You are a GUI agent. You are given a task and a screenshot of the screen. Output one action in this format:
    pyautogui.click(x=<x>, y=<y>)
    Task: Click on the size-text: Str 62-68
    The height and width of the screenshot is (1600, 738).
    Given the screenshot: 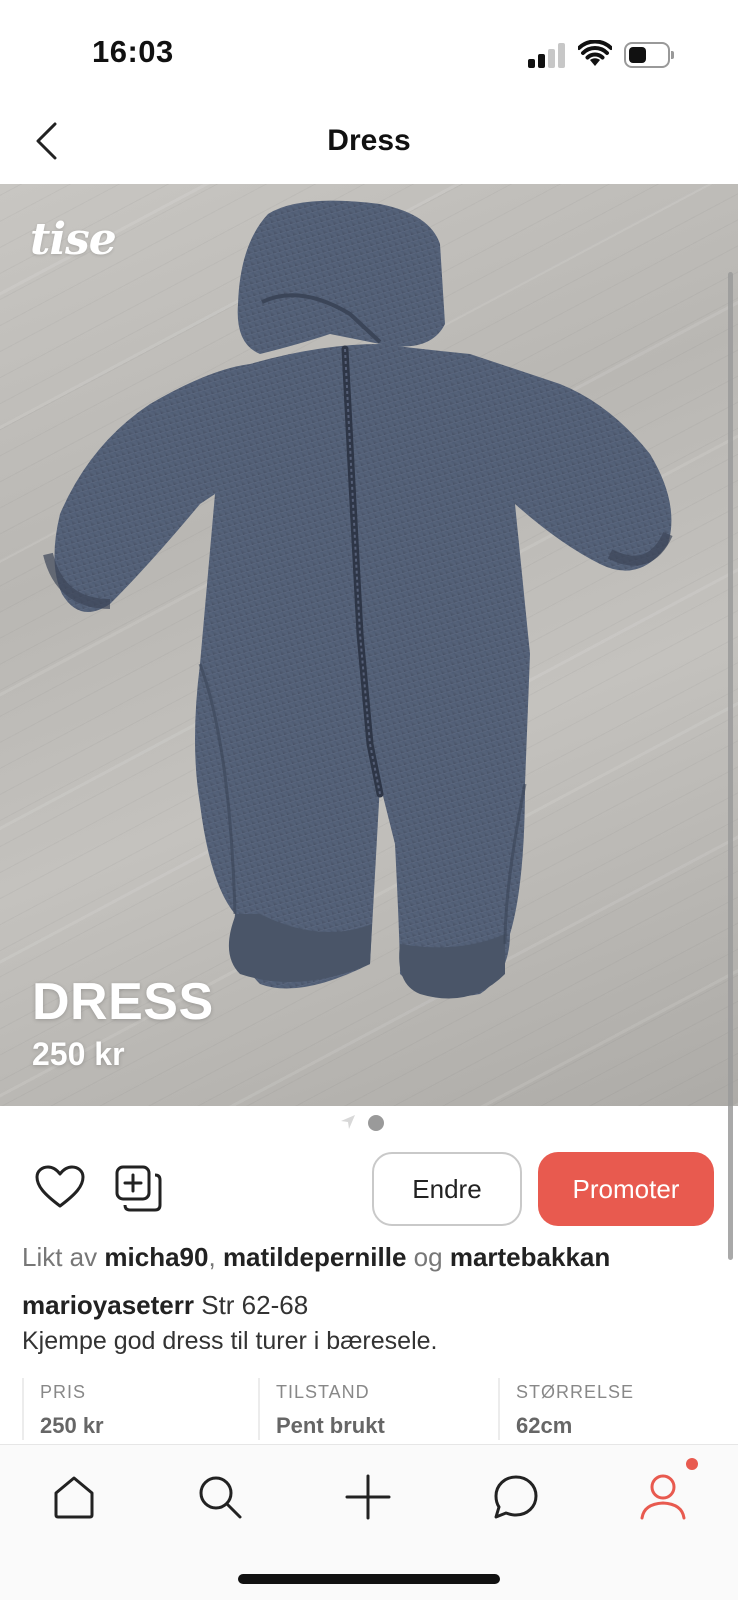 What is the action you would take?
    pyautogui.click(x=255, y=1305)
    